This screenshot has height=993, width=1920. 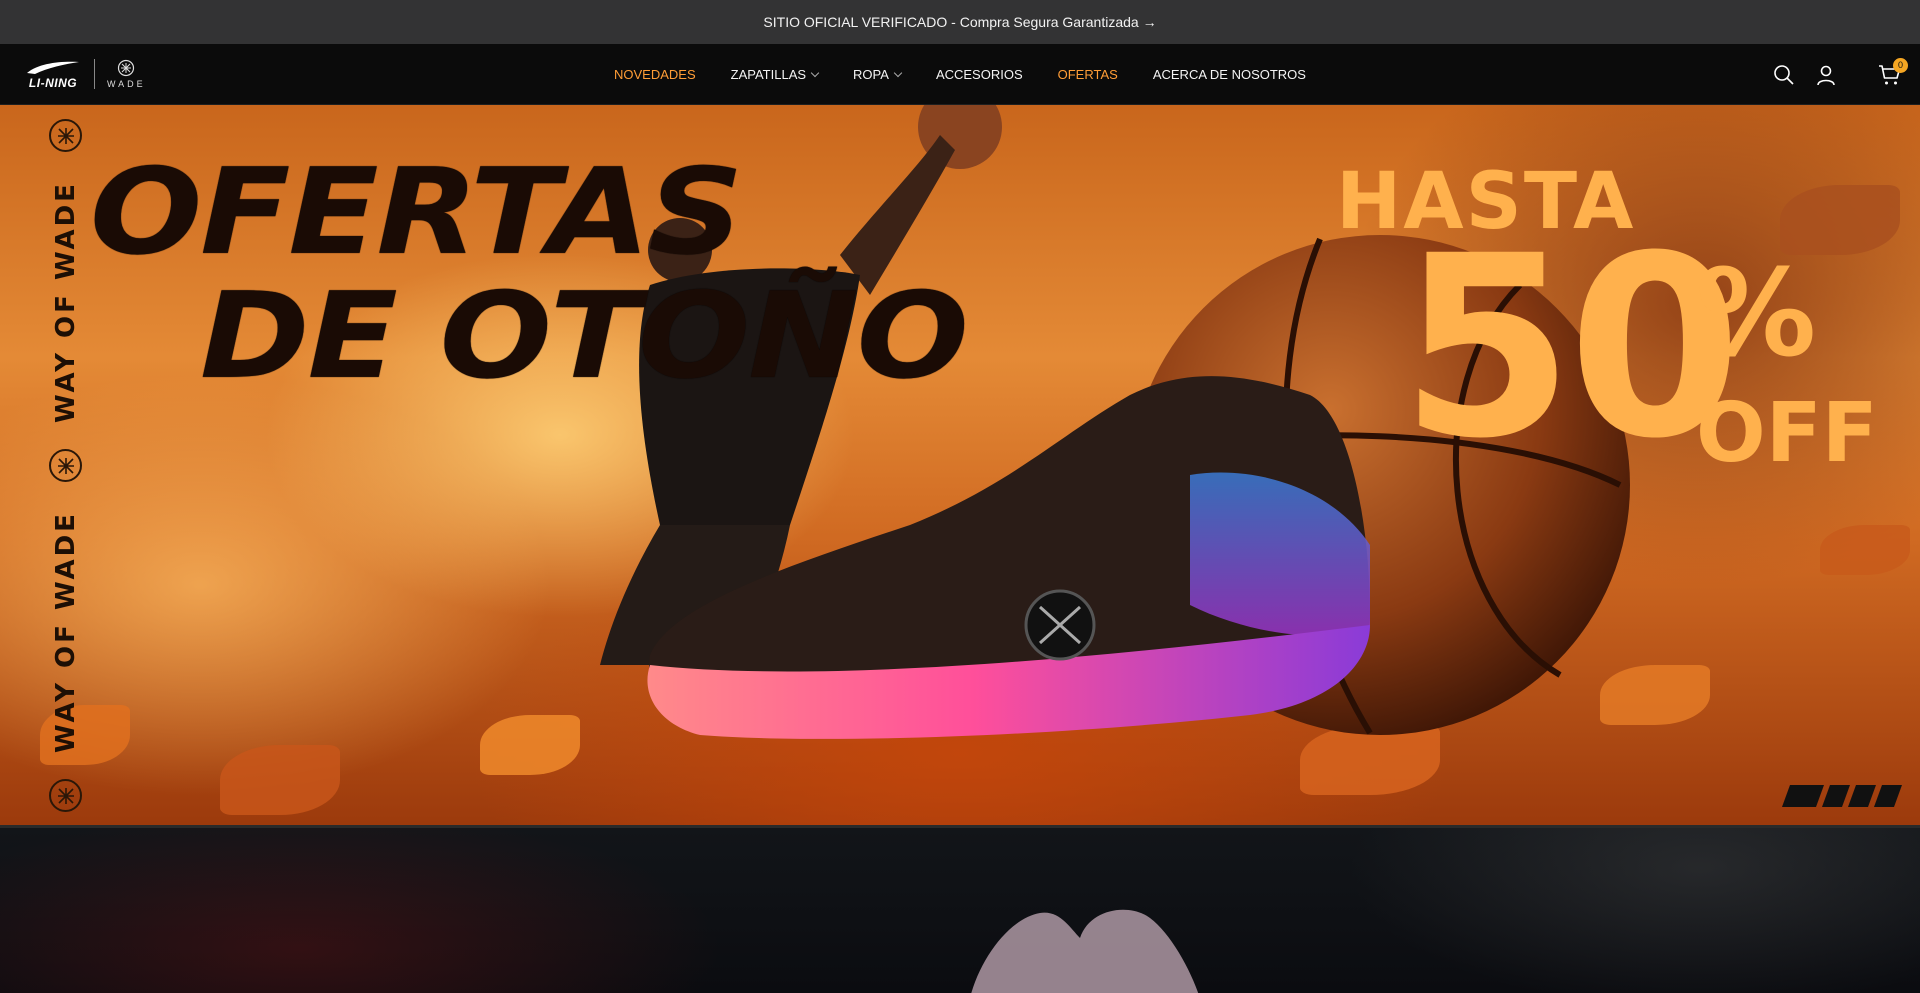 I want to click on header-actions: 0, so click(x=1840, y=74).